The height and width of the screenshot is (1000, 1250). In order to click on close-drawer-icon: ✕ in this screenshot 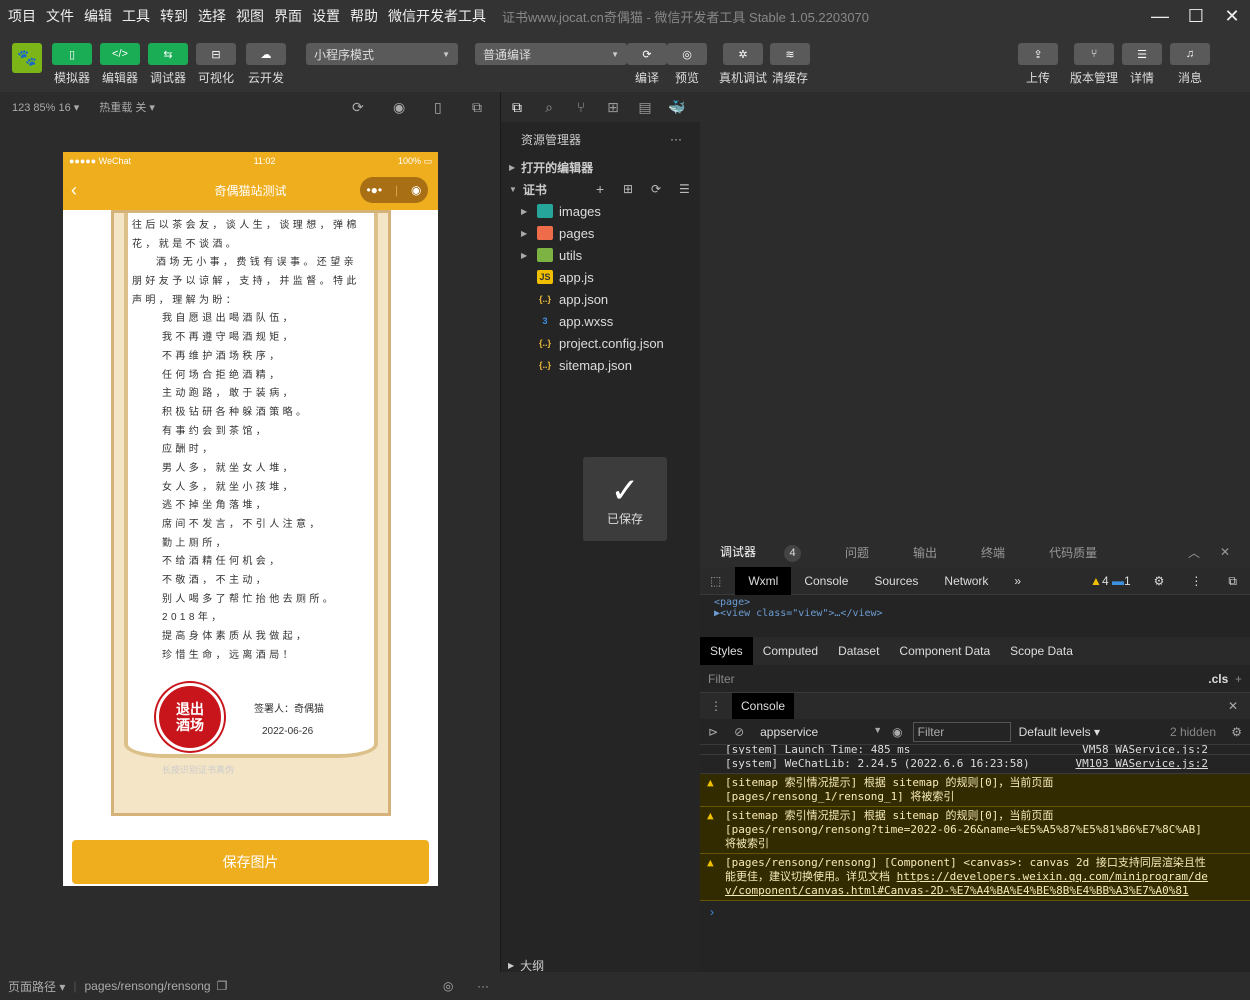, I will do `click(1233, 706)`.